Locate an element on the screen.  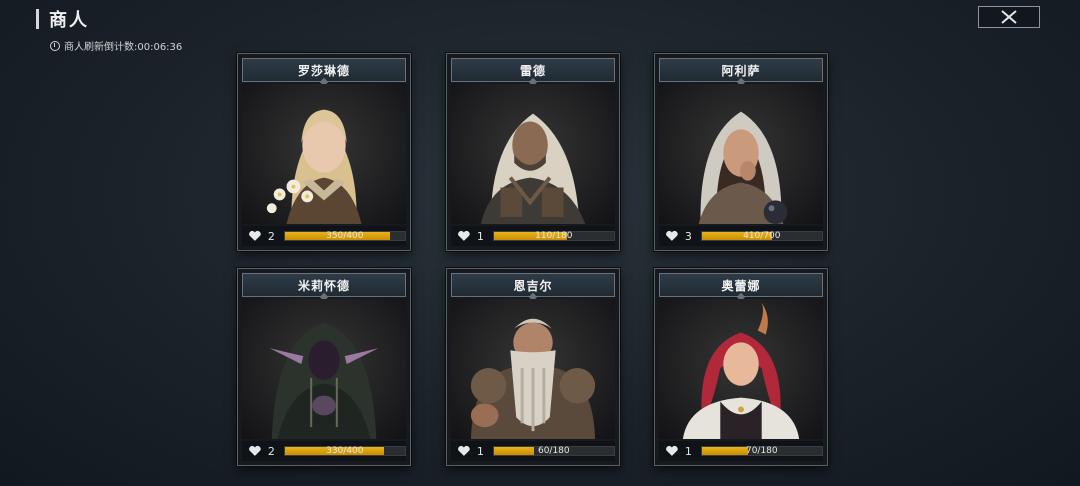
refresh-timer: 商人刷新倒计数:00:06:36 is located at coordinates (116, 45).